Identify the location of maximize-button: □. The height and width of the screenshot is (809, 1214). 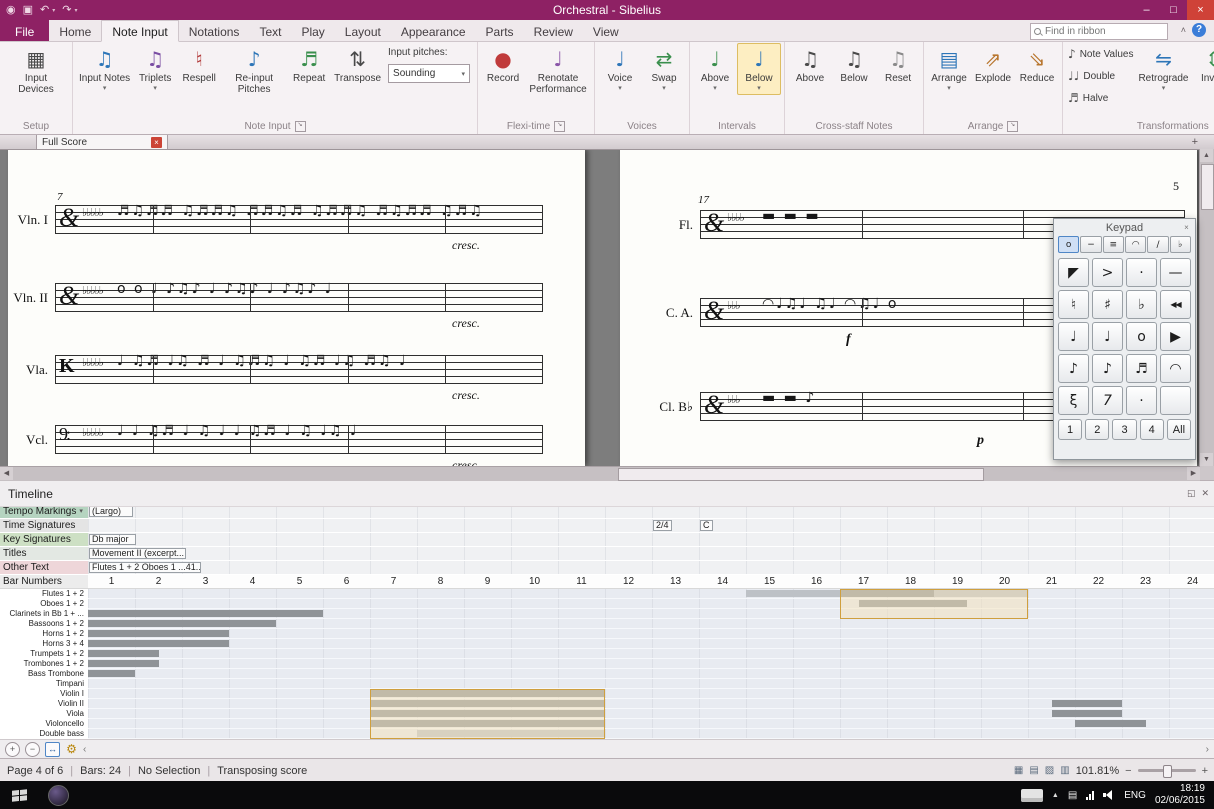
(1173, 10).